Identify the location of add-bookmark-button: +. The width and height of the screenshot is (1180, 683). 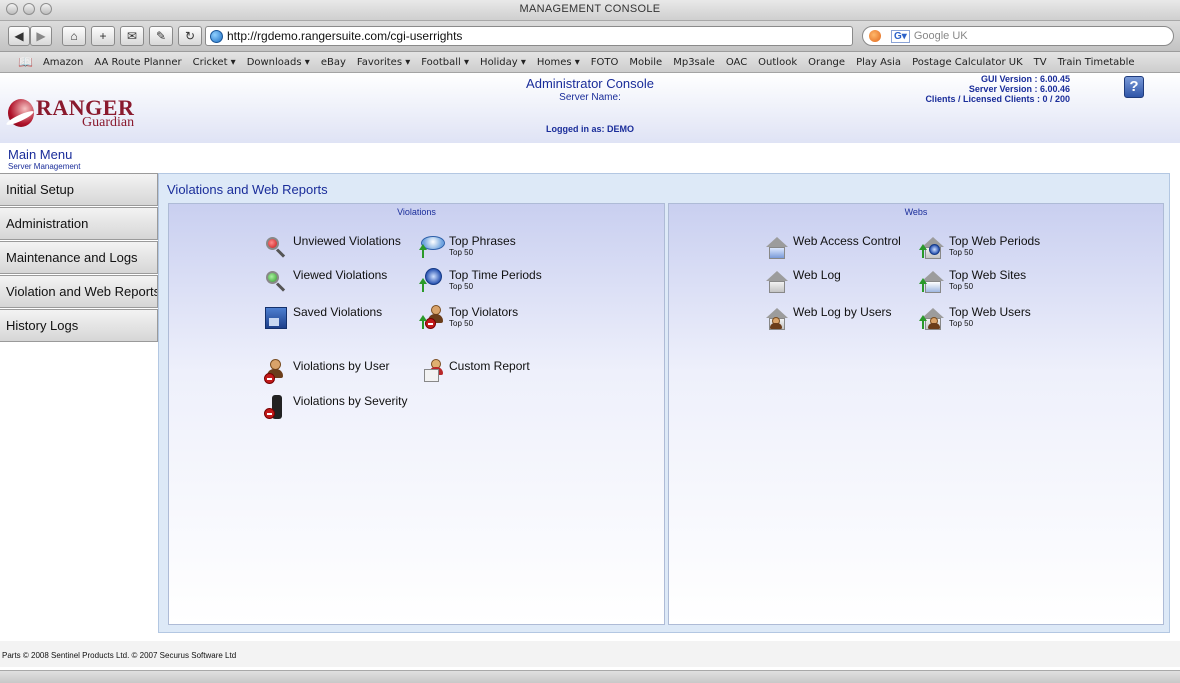
(103, 36).